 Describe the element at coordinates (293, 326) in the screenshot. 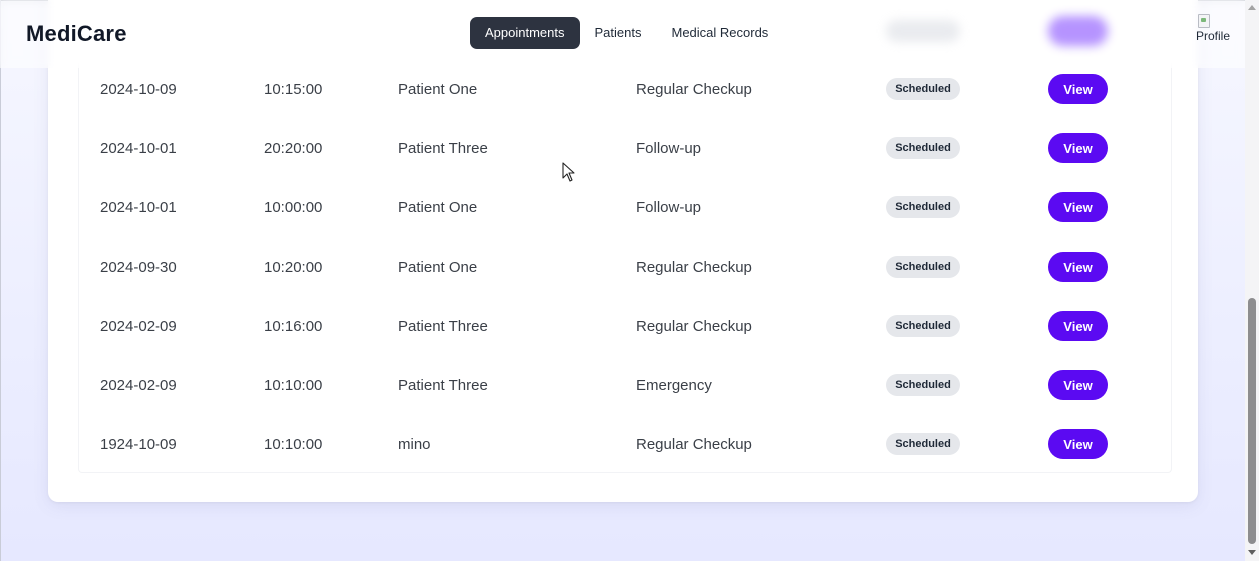

I see `appointment-time: 10:16:00` at that location.